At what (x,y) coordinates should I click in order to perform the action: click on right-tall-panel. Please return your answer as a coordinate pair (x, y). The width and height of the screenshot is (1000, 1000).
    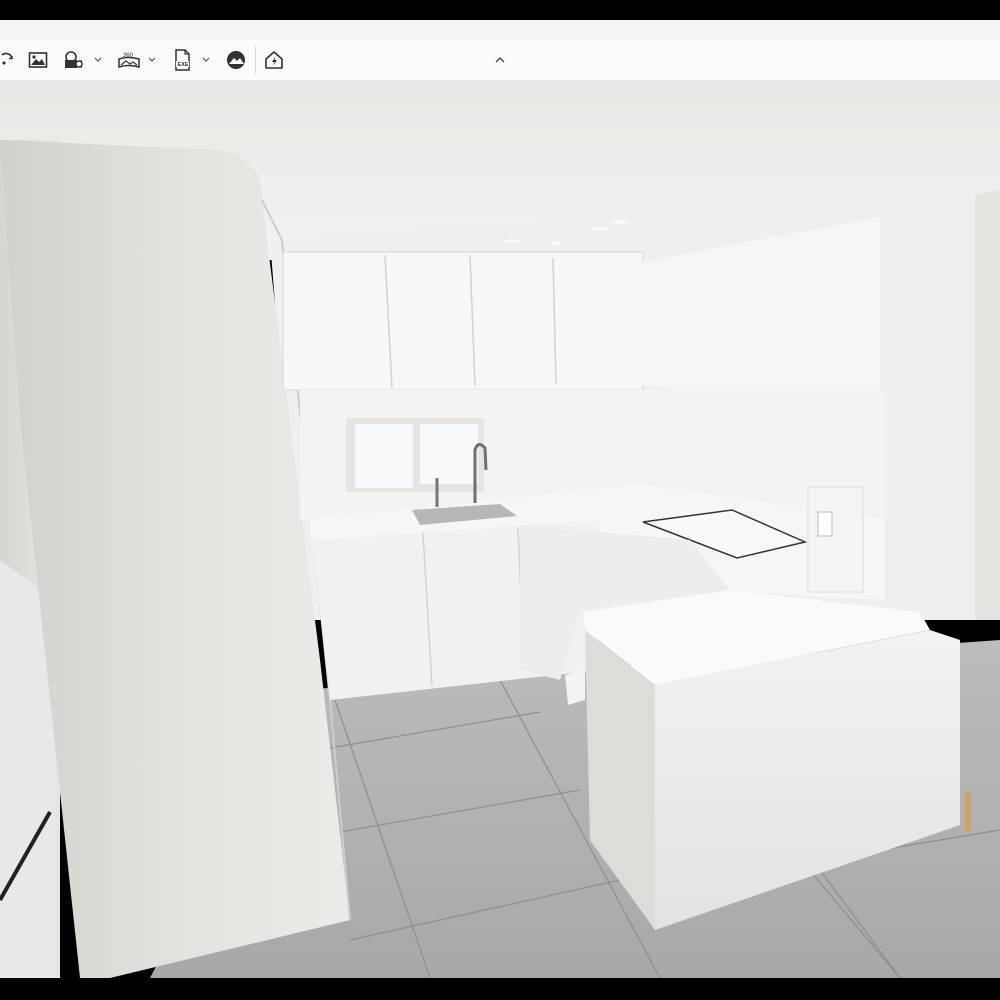
    Looking at the image, I should click on (927, 407).